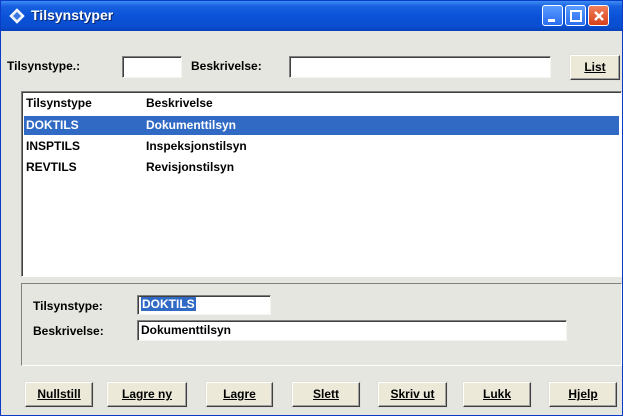 Image resolution: width=623 pixels, height=416 pixels. Describe the element at coordinates (59, 394) in the screenshot. I see `reset-button: Nullstill` at that location.